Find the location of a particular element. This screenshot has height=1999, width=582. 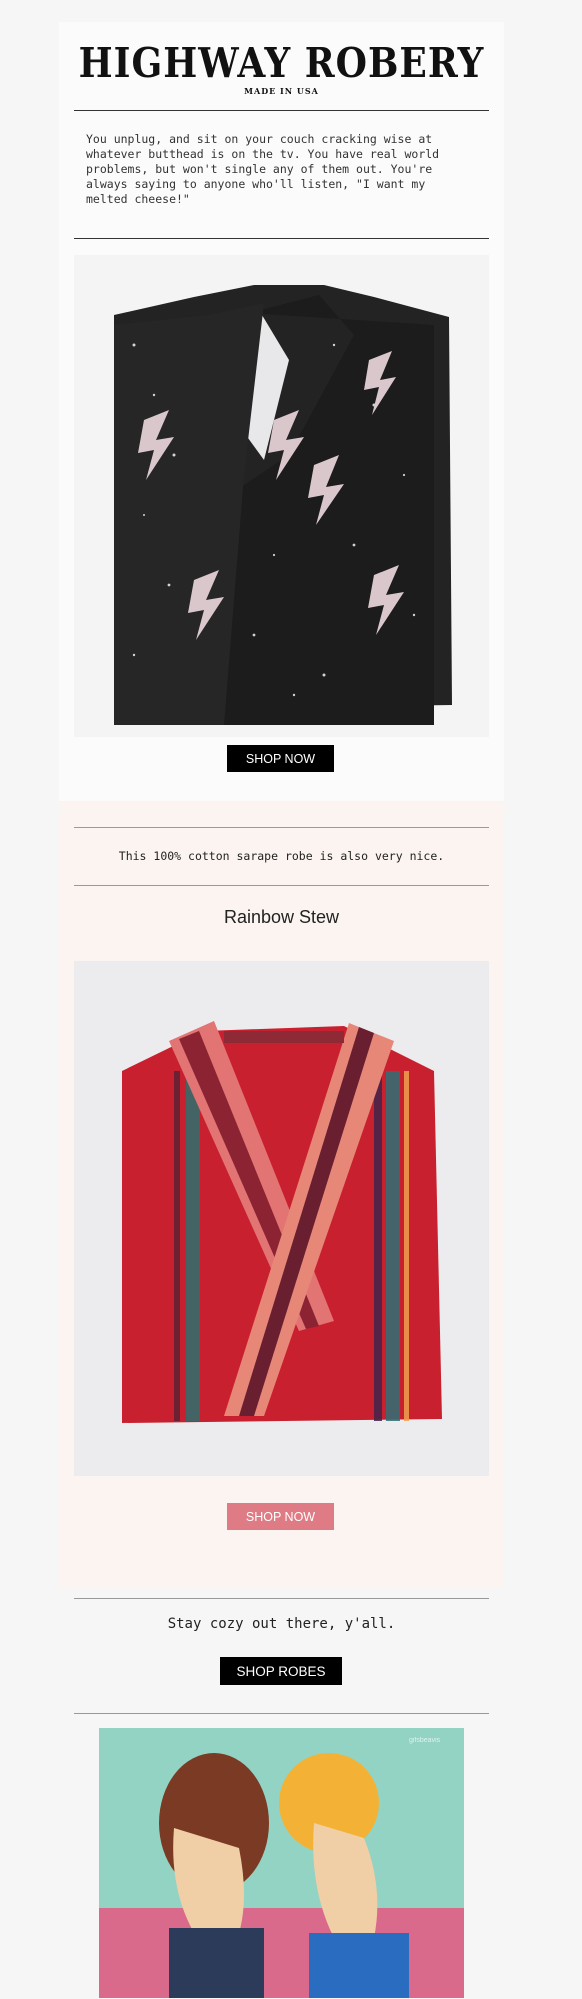

brand-tagline: MADE IN USA is located at coordinates (281, 91).